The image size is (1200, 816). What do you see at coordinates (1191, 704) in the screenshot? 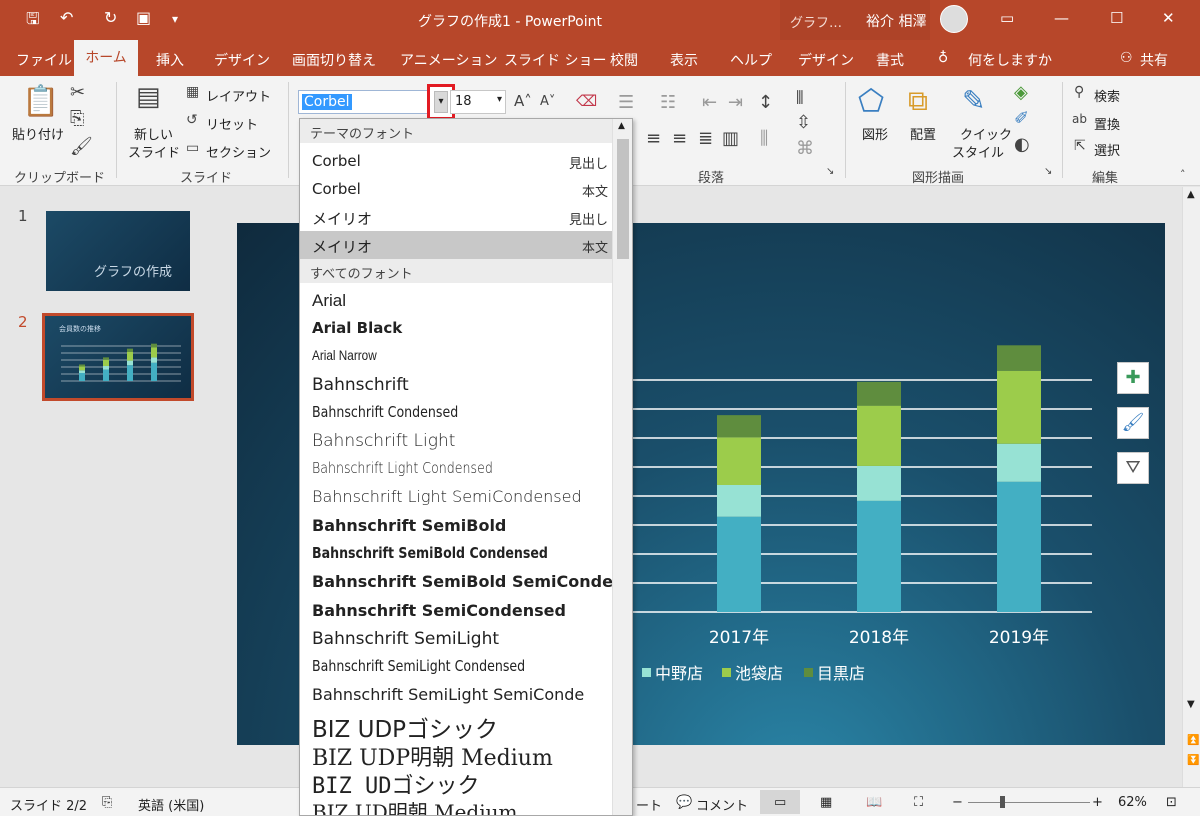
I see `scroll-down-icon: ▼` at bounding box center [1191, 704].